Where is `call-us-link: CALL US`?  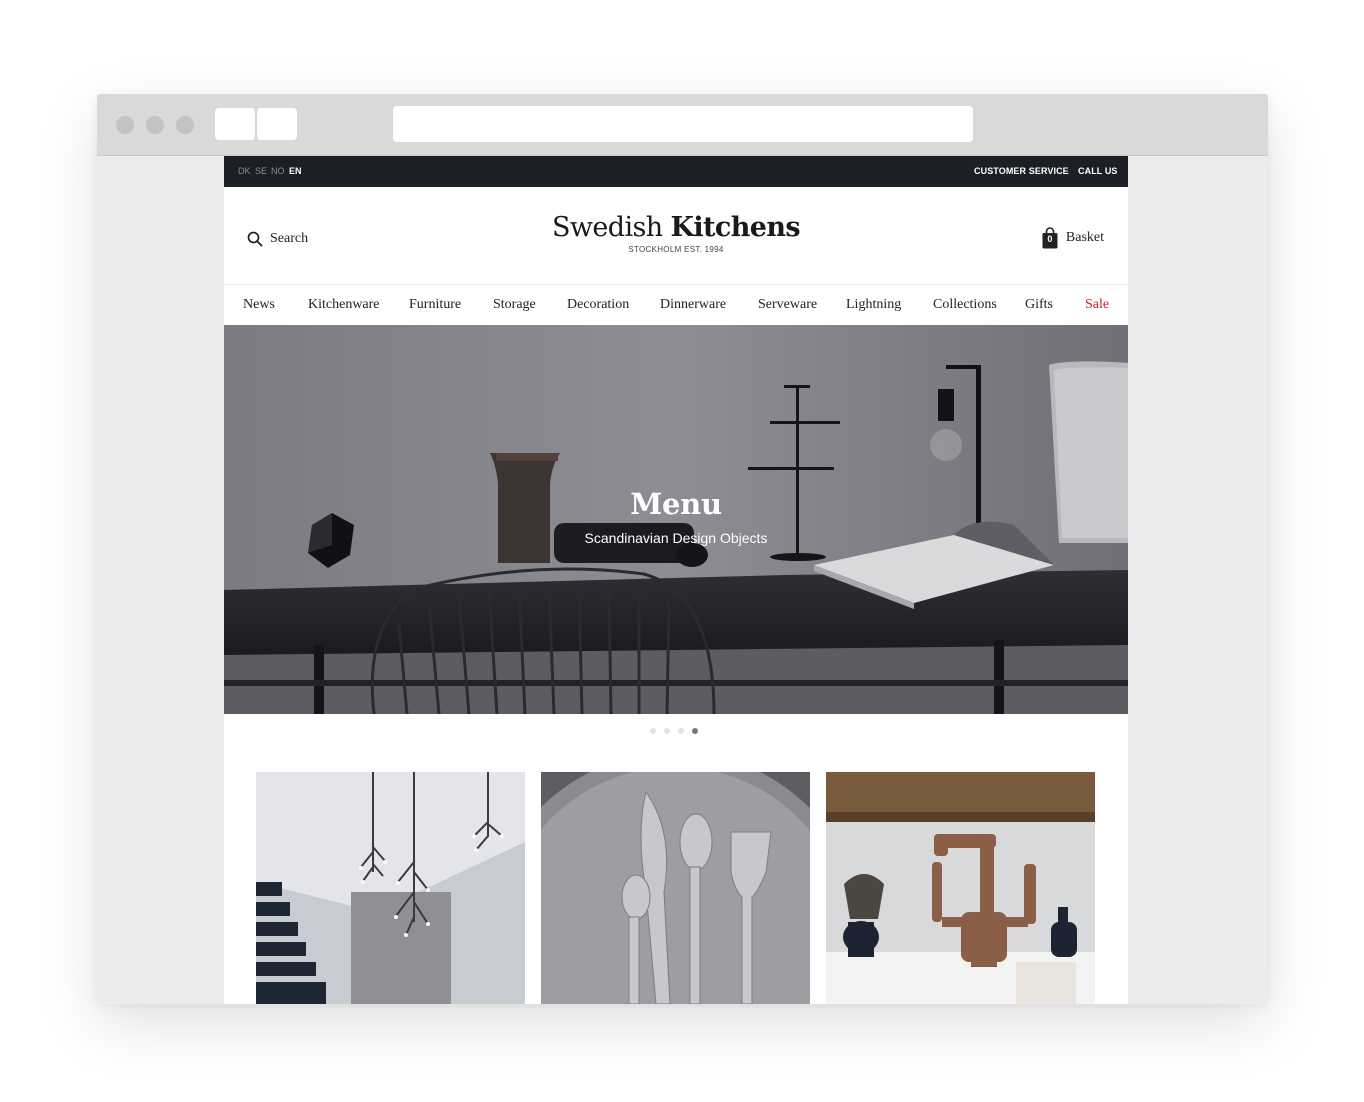 call-us-link: CALL US is located at coordinates (1098, 171).